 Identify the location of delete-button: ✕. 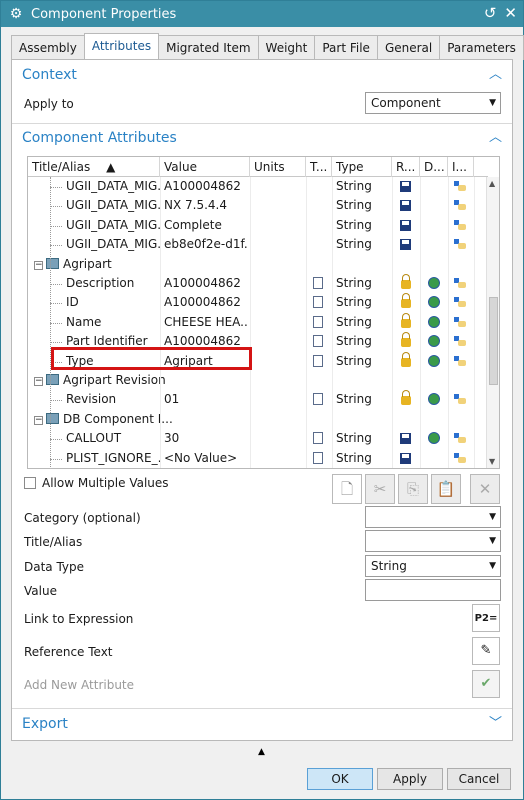
(485, 489).